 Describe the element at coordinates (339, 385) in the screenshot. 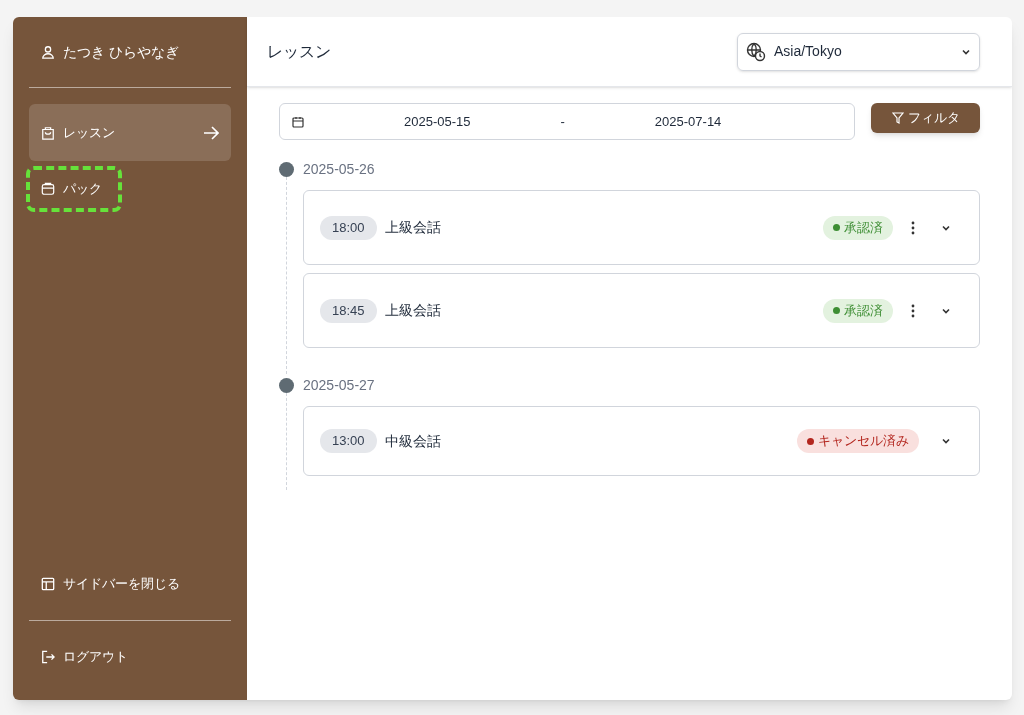

I see `day-date: 2025-05-27` at that location.